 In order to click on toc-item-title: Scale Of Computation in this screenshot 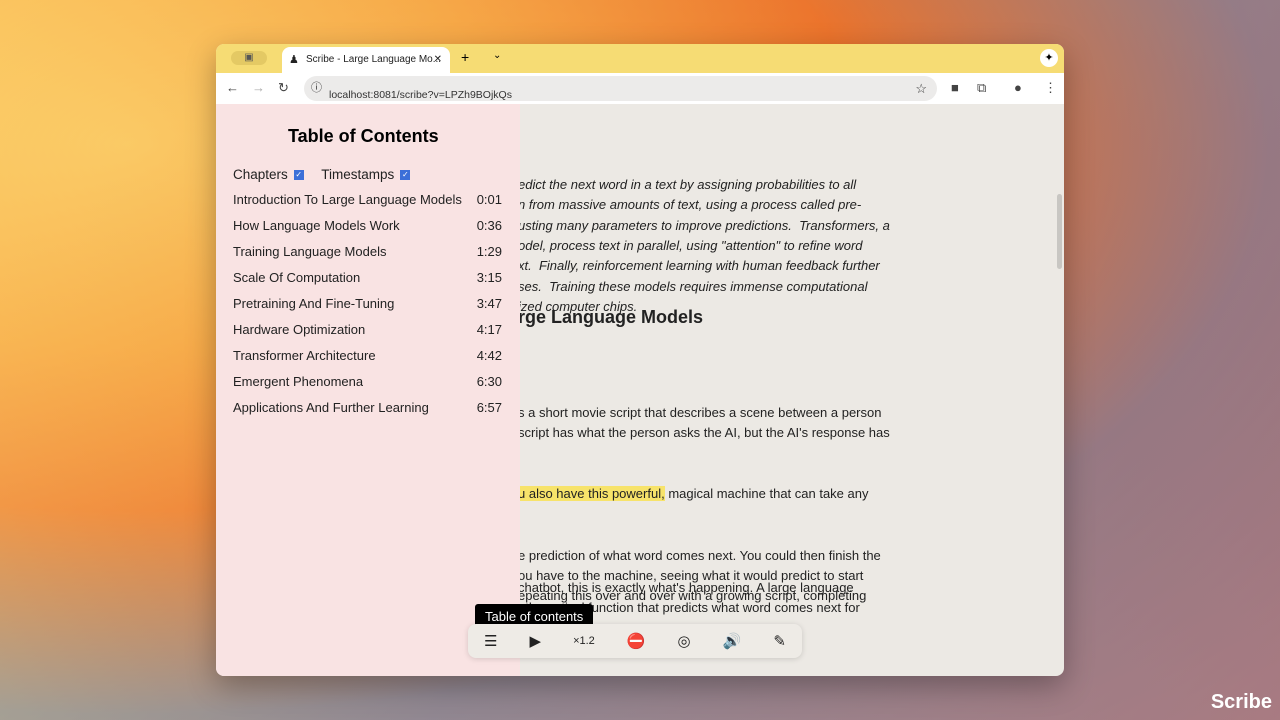, I will do `click(297, 277)`.